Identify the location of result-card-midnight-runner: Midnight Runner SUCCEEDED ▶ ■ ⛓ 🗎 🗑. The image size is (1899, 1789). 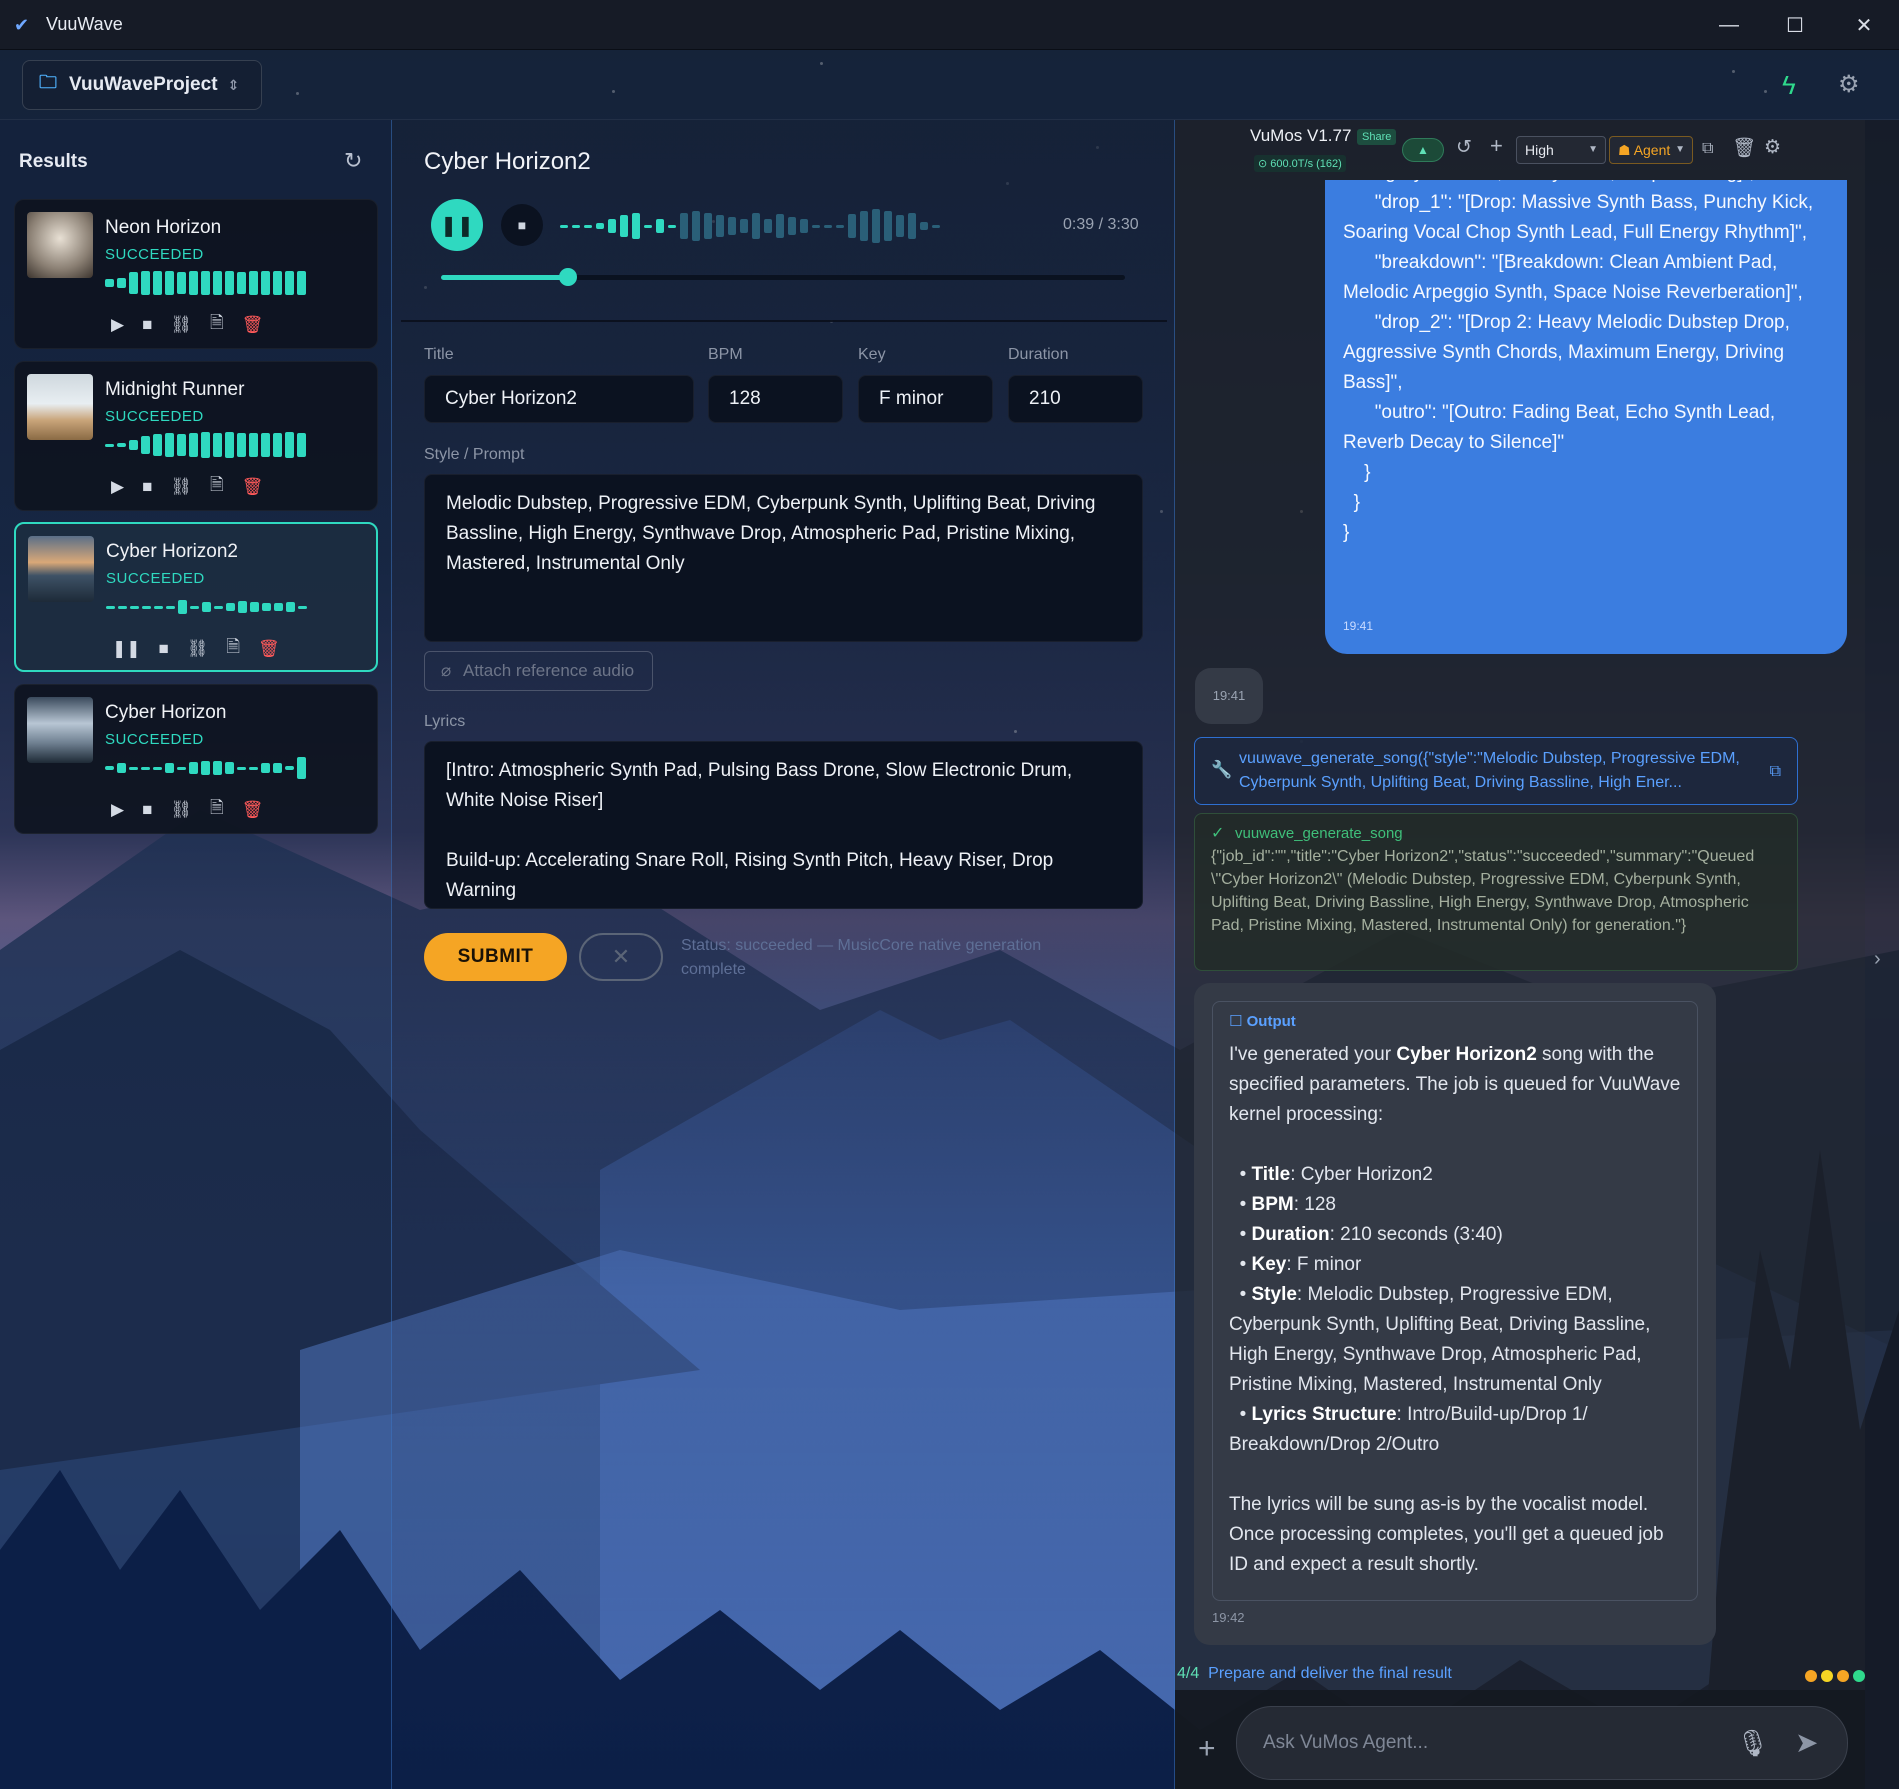
(196, 436).